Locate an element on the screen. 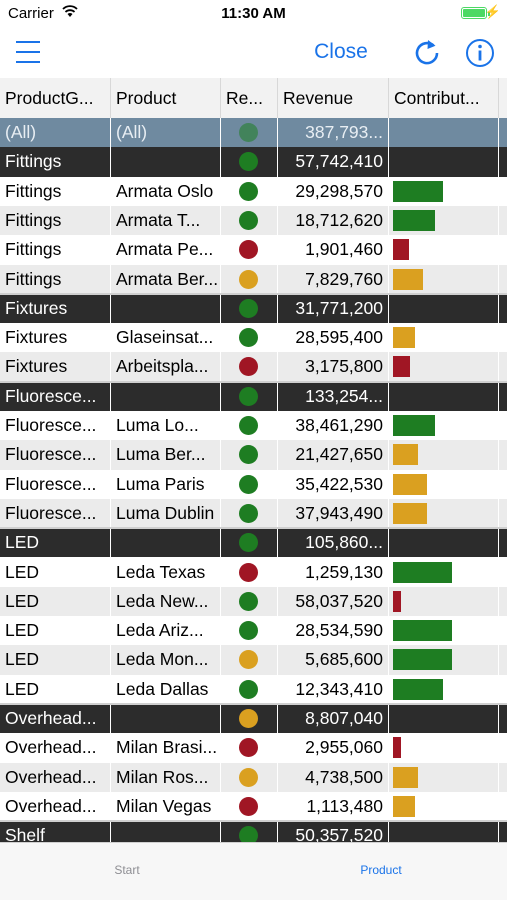 The image size is (507, 900). table-row: Overhead... Milan Ros... 4,738,500 is located at coordinates (253, 777).